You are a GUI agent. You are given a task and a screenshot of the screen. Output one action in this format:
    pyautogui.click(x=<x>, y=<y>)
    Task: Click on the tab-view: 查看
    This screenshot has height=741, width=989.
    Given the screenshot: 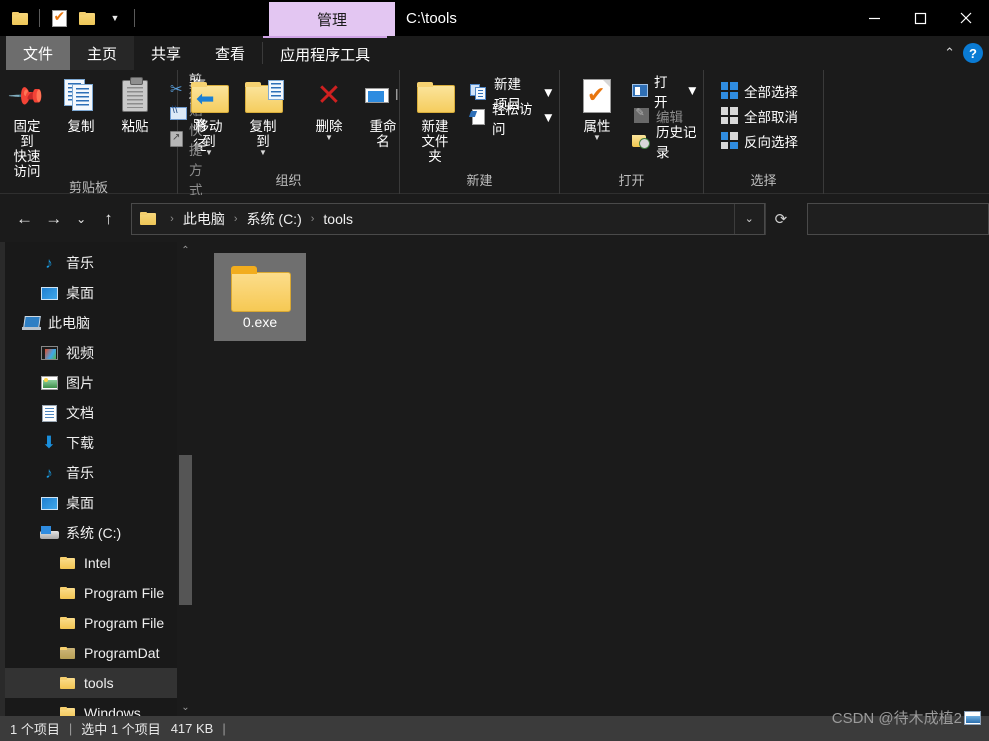 What is the action you would take?
    pyautogui.click(x=230, y=53)
    